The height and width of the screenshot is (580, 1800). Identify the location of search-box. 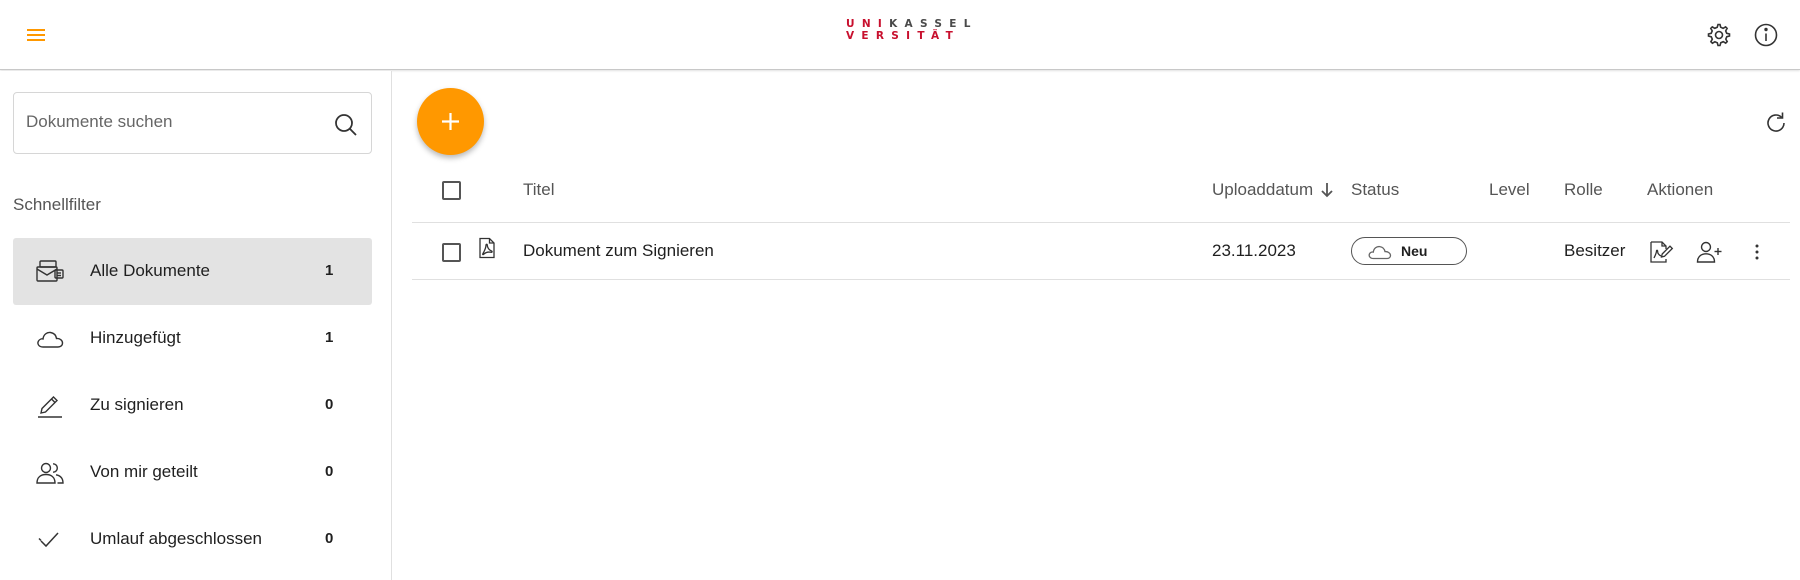
(192, 123).